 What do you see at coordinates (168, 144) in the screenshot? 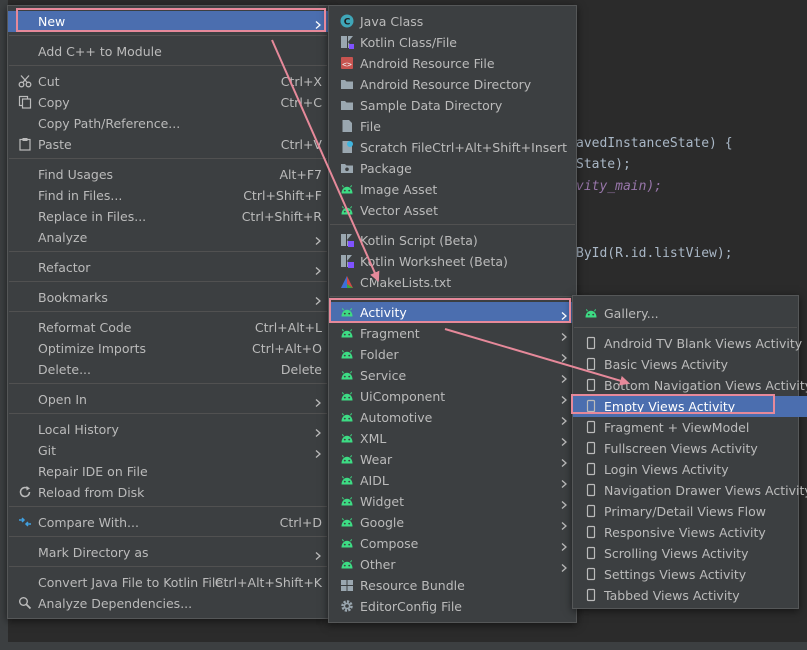
I see `menu-item-paste: Paste Ctrl+V` at bounding box center [168, 144].